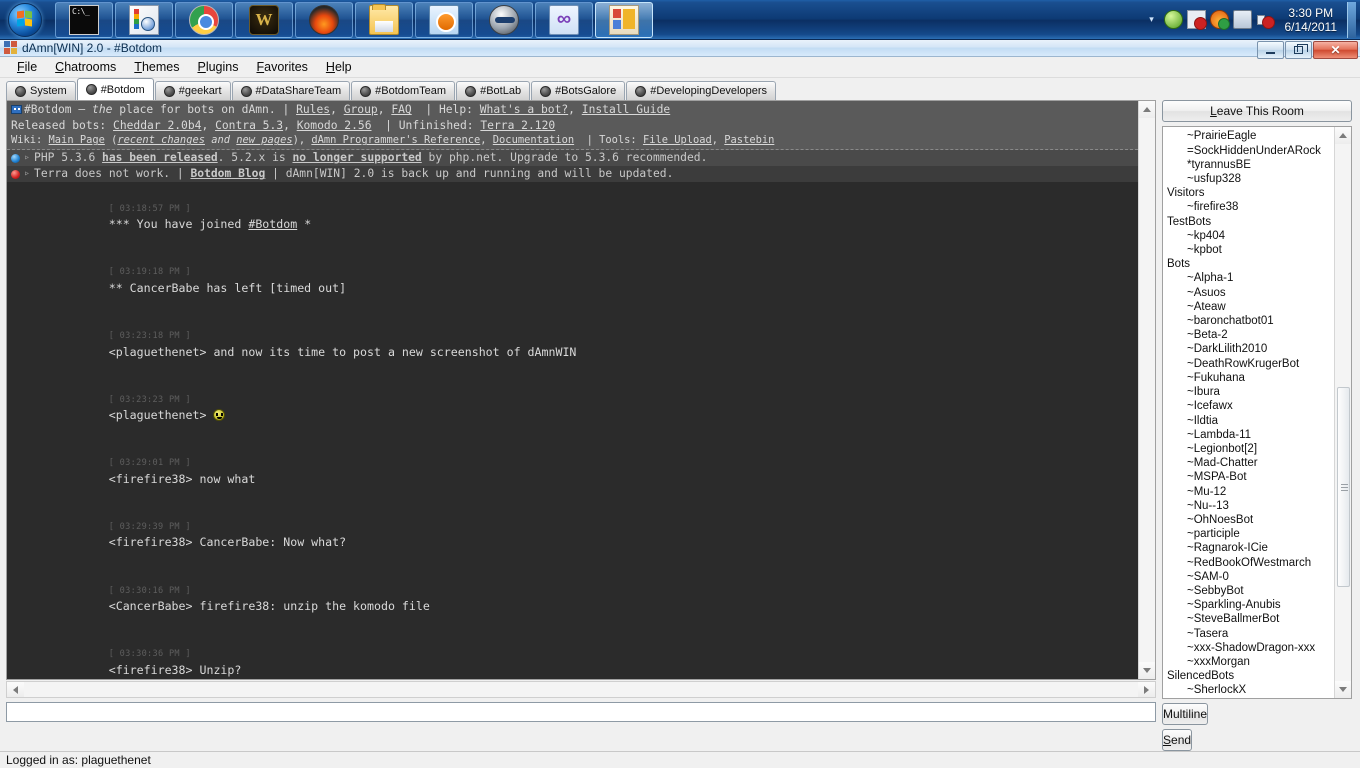 Image resolution: width=1360 pixels, height=768 pixels. Describe the element at coordinates (217, 67) in the screenshot. I see `menu-plugins: Plugins` at that location.